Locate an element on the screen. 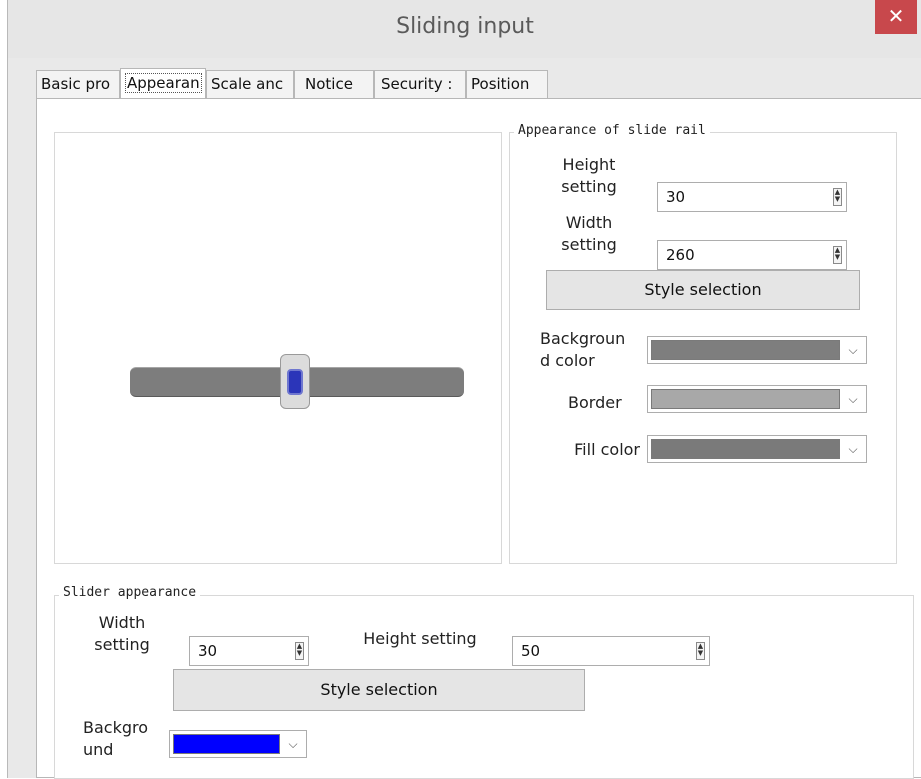  tab-notice: Notice is located at coordinates (334, 84).